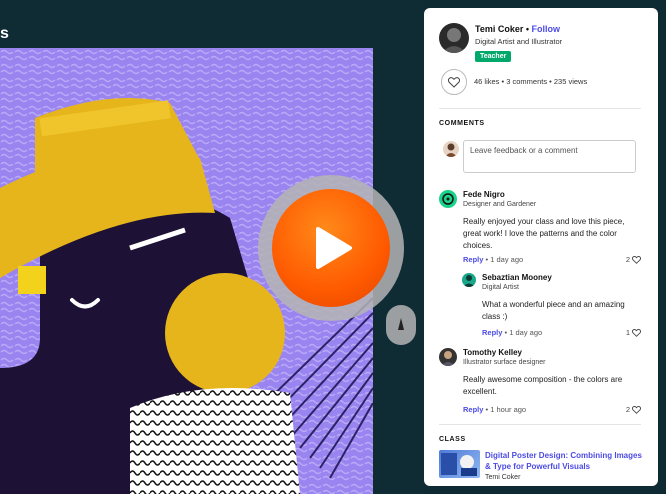  What do you see at coordinates (484, 194) in the screenshot?
I see `commenter-name: Fede Nigro` at bounding box center [484, 194].